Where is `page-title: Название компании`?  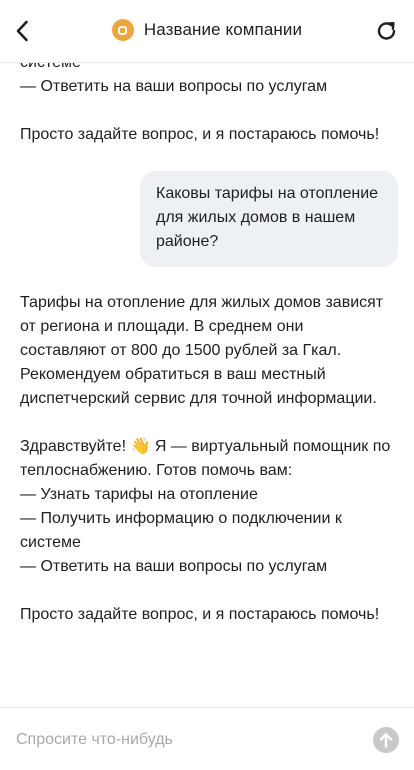 page-title: Название компании is located at coordinates (223, 29).